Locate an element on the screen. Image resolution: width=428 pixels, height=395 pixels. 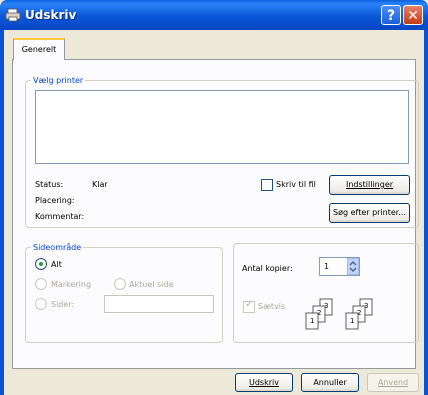
print-to-file-checkbox is located at coordinates (267, 185).